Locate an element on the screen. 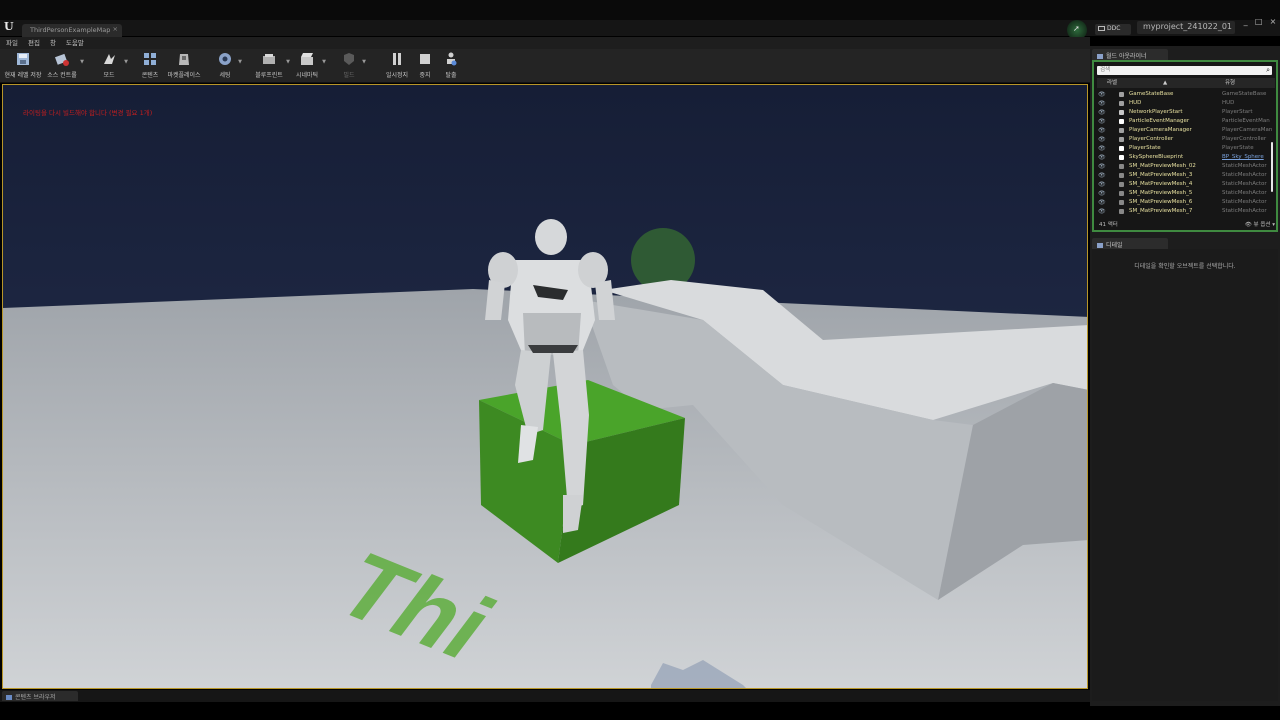  menu-window: 창 is located at coordinates (53, 43).